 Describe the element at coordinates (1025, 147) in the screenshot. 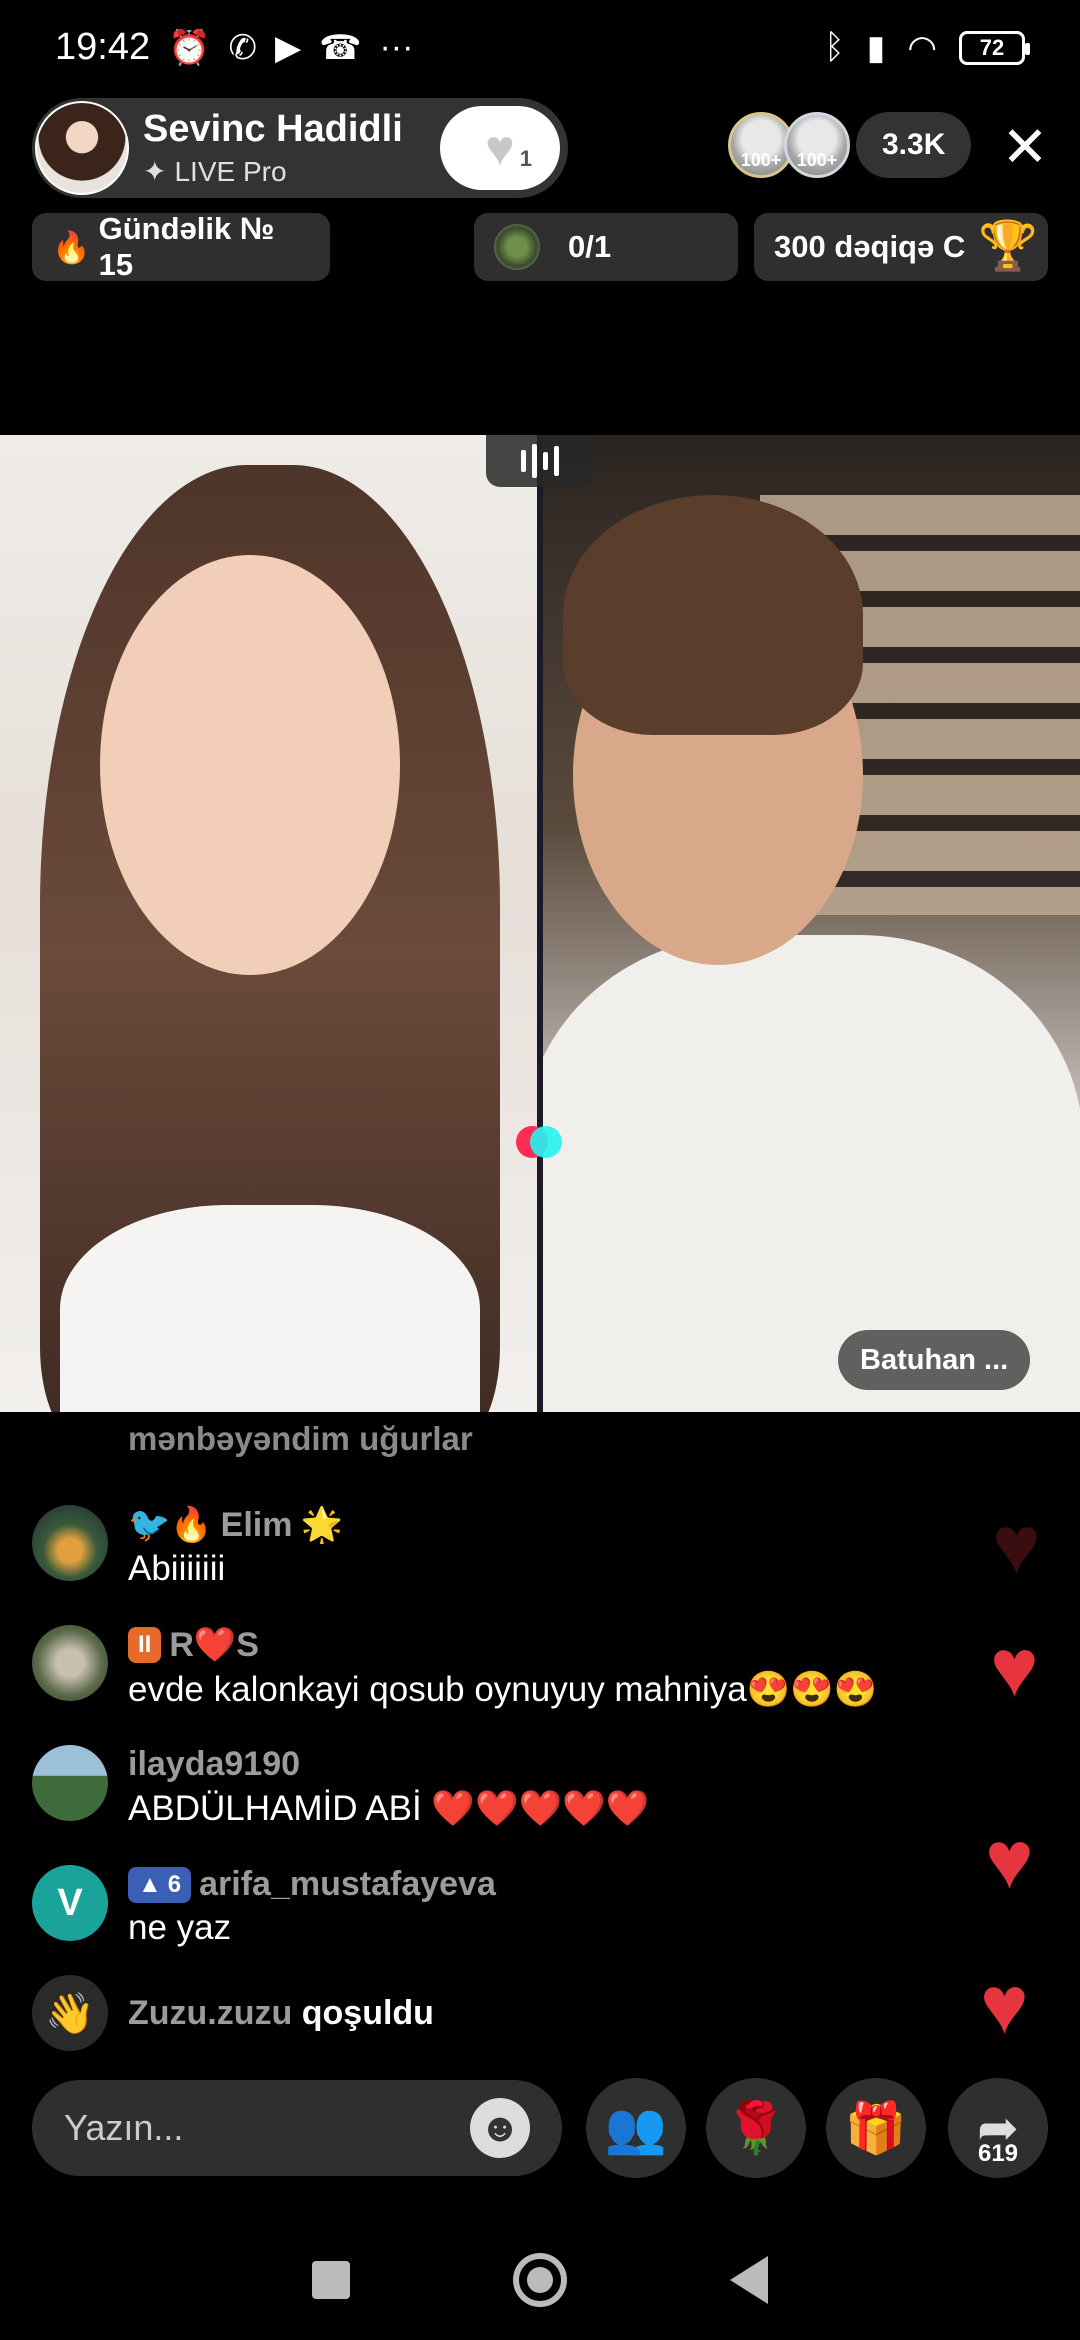

I see `close-button: ✕` at that location.